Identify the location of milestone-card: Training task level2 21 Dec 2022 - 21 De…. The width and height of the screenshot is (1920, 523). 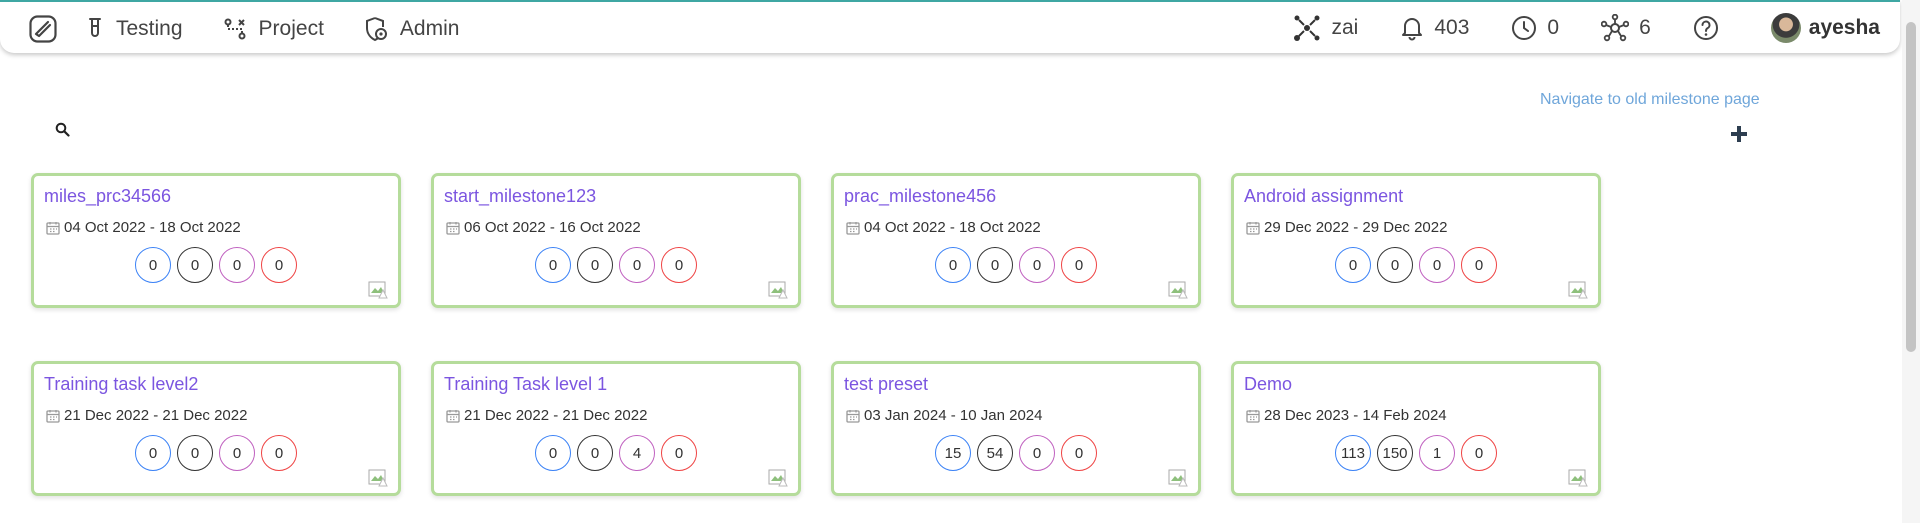
(216, 428).